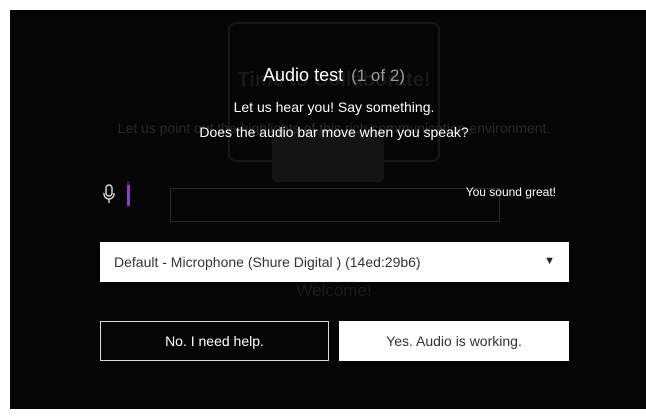 The width and height of the screenshot is (646, 417). What do you see at coordinates (335, 205) in the screenshot?
I see `background-box` at bounding box center [335, 205].